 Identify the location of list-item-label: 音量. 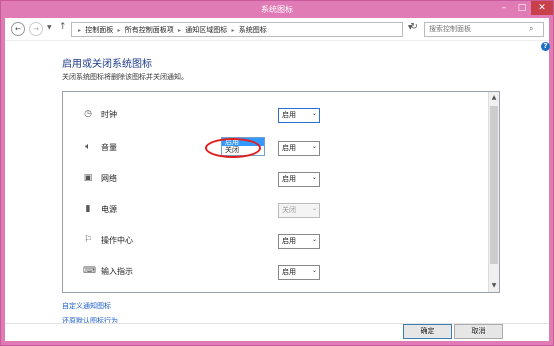
(109, 147).